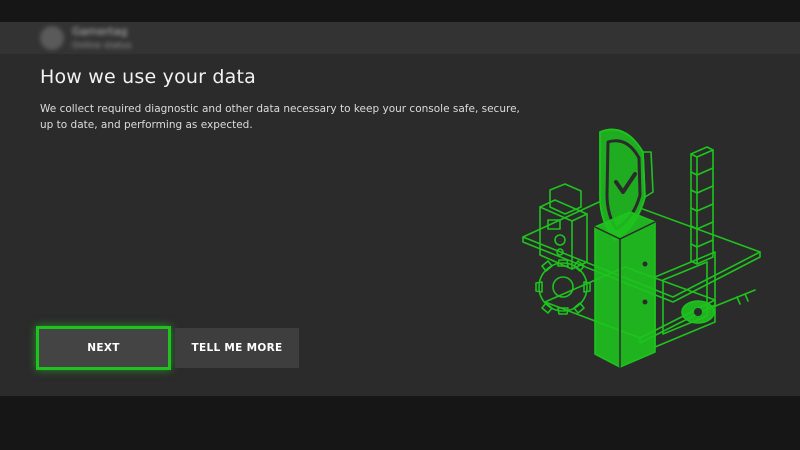  I want to click on next-button-label: NEXT, so click(103, 348).